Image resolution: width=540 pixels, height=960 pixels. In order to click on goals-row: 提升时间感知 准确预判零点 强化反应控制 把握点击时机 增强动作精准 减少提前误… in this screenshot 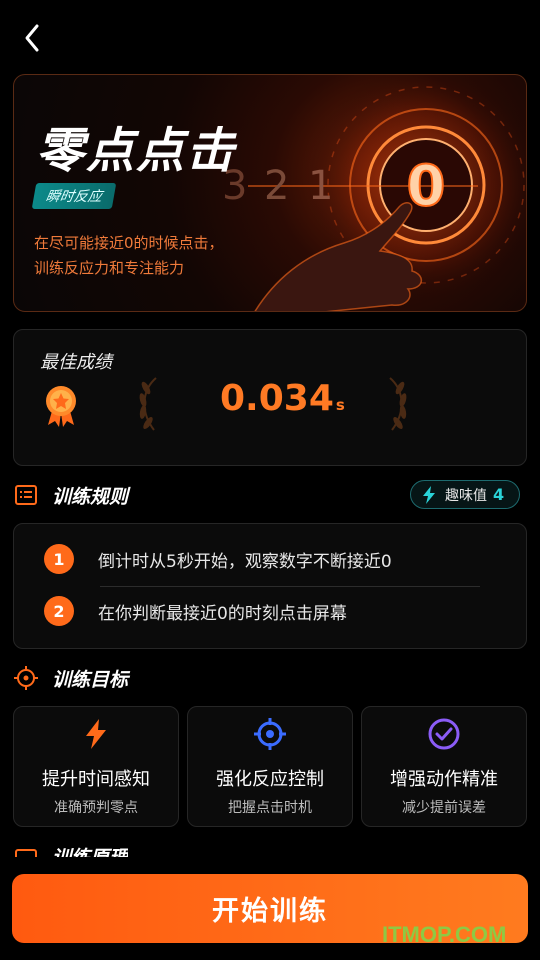, I will do `click(270, 766)`.